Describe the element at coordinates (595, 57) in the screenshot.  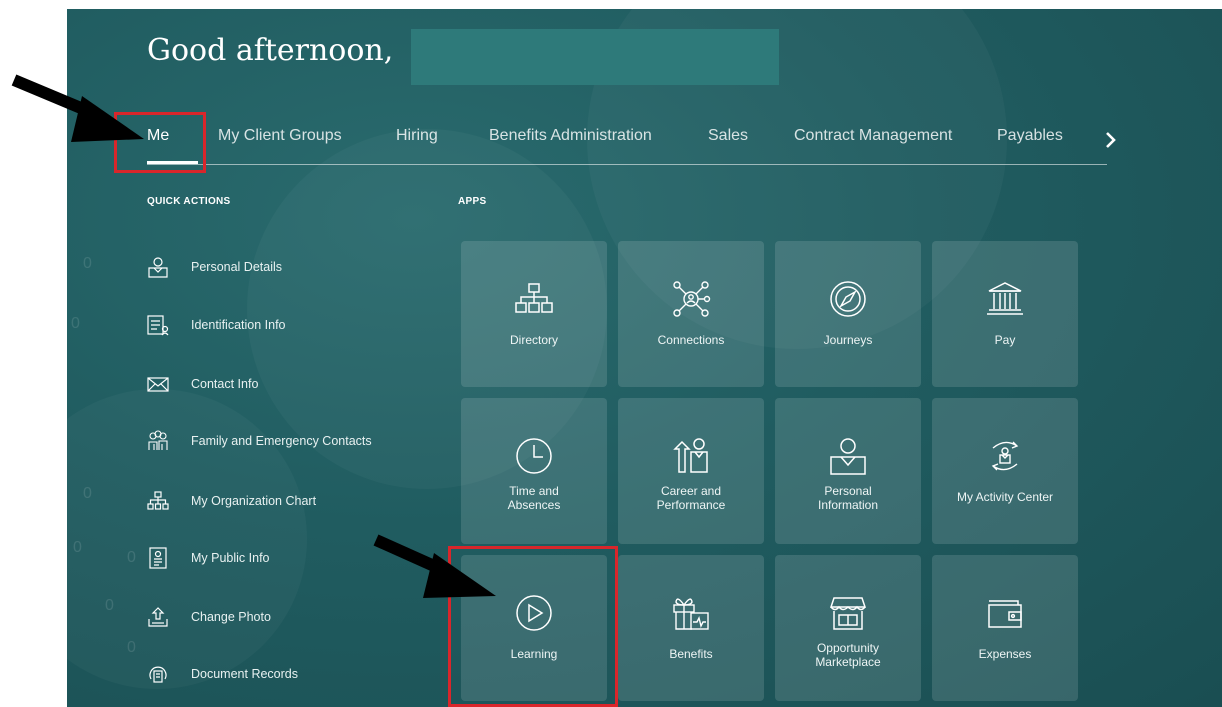
I see `redacted-user-name` at that location.